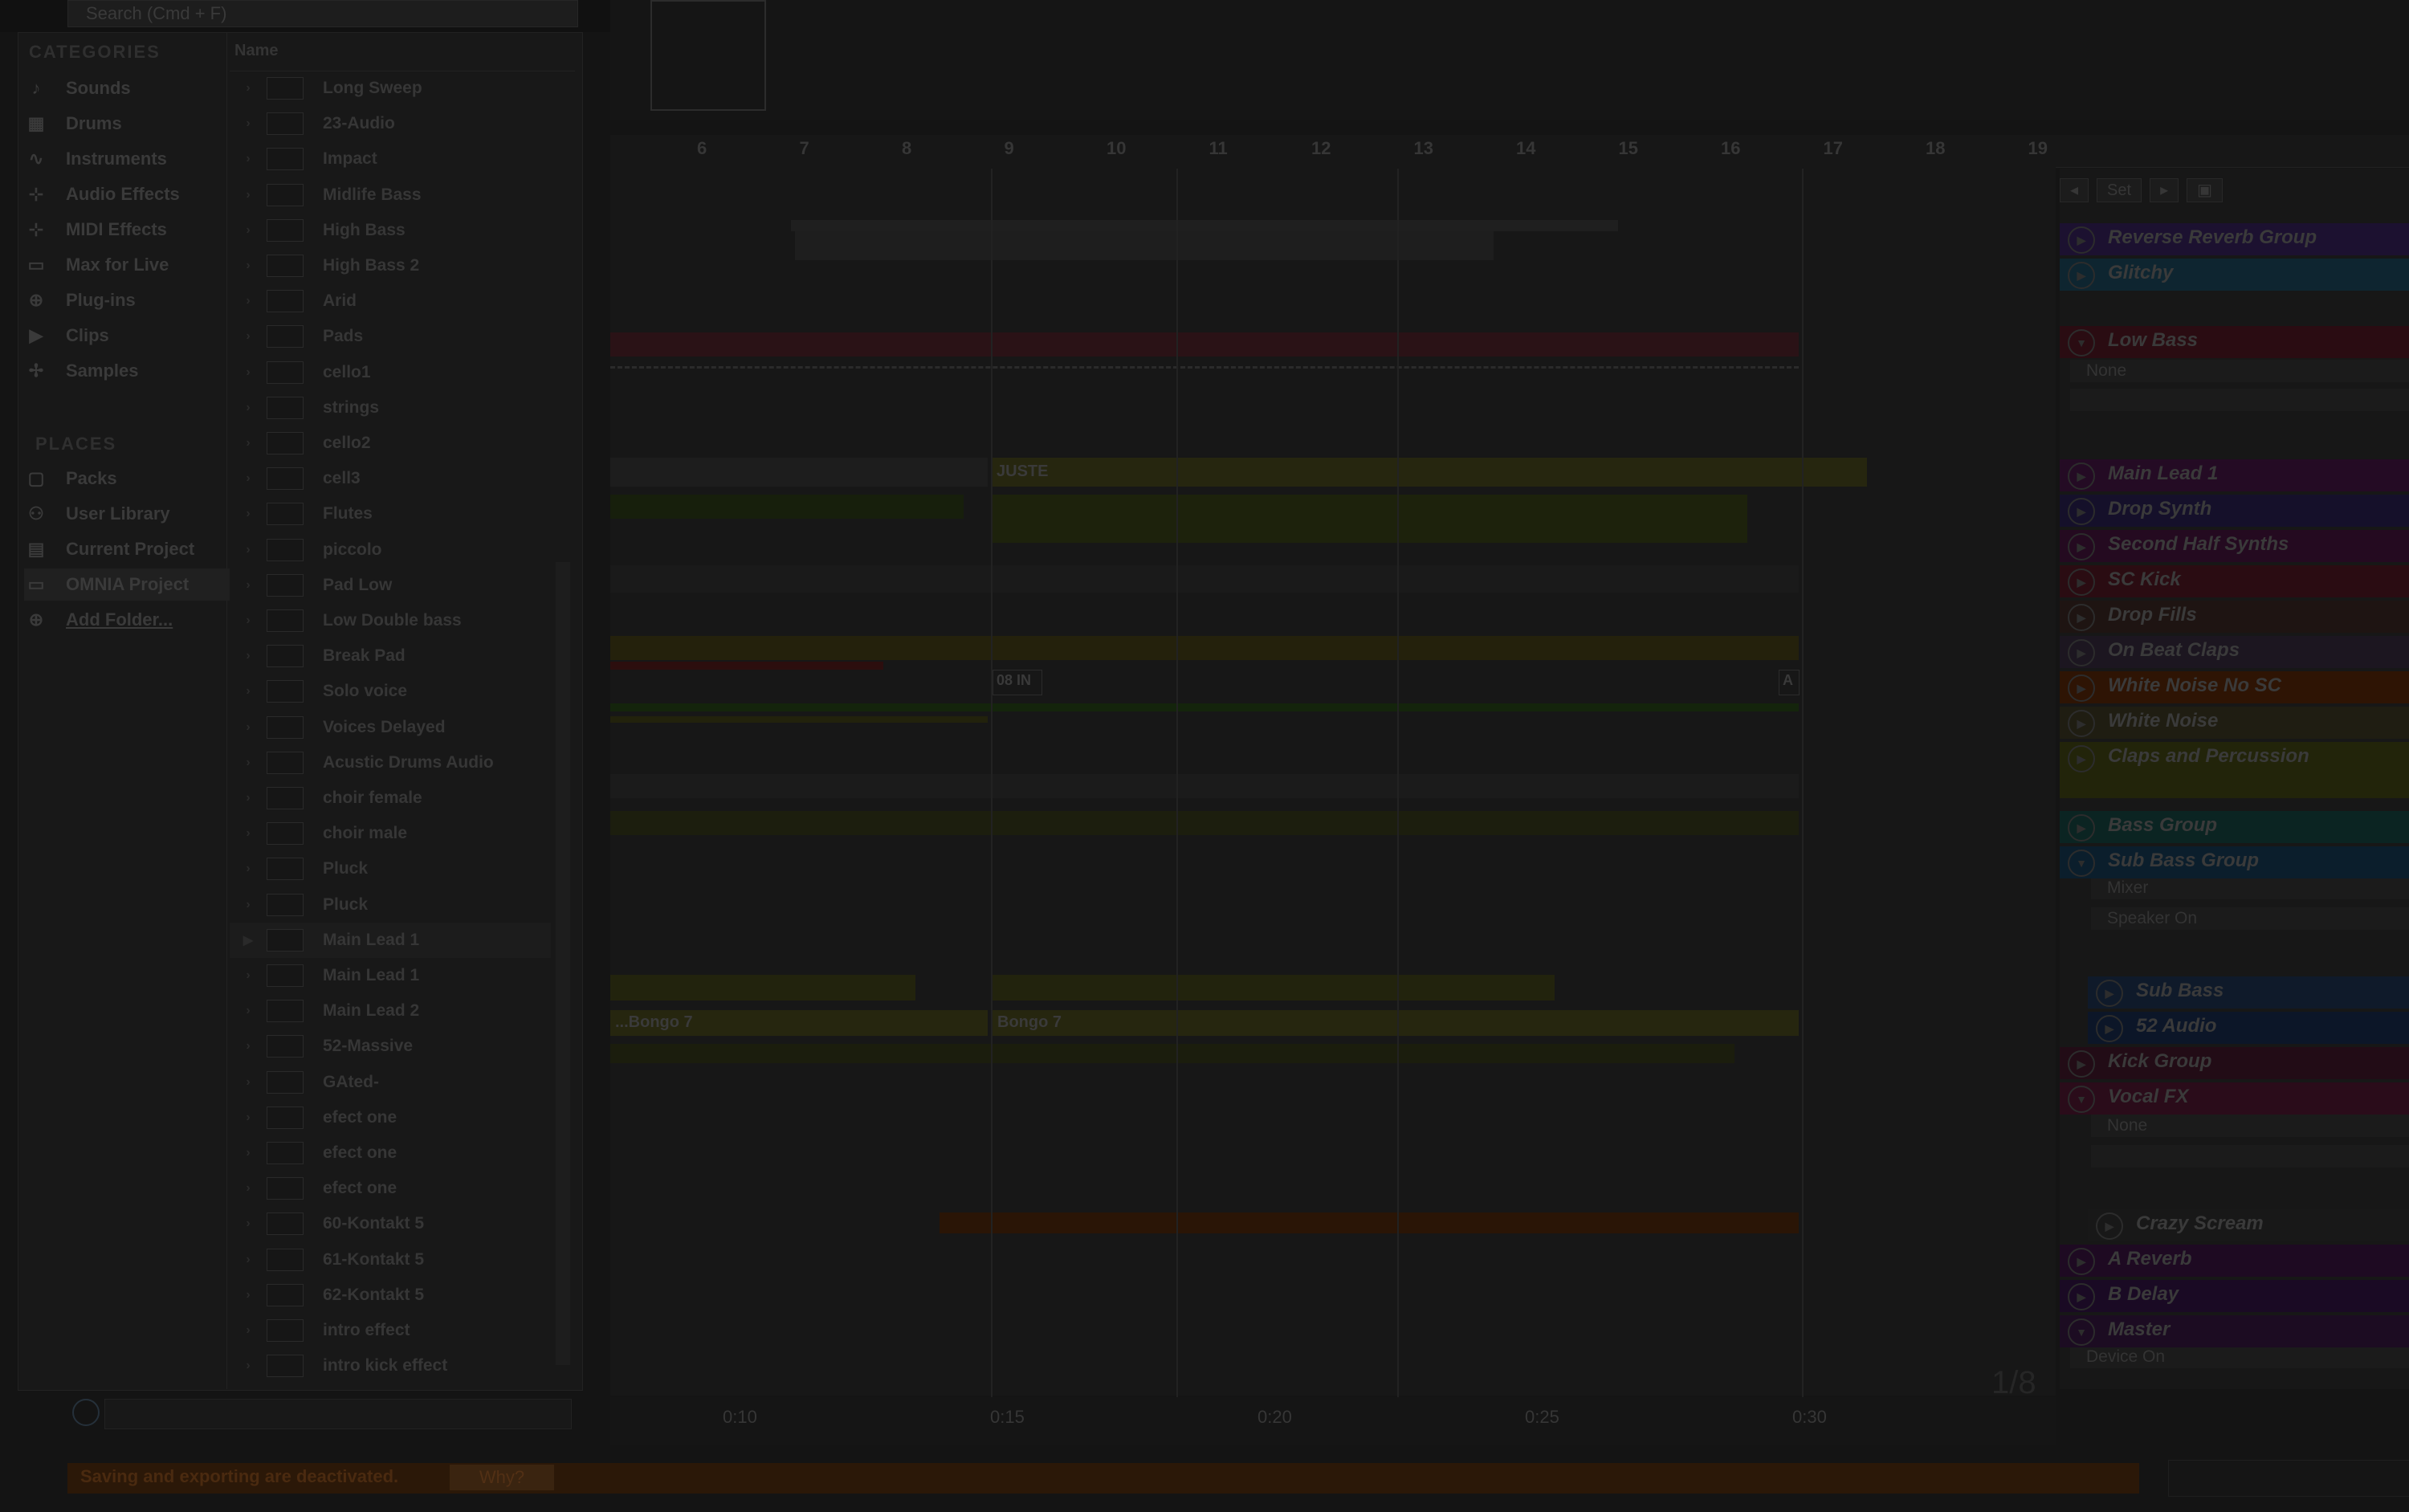 The image size is (2409, 1512). I want to click on sub-bass-mixer-field: Mixer, so click(2250, 888).